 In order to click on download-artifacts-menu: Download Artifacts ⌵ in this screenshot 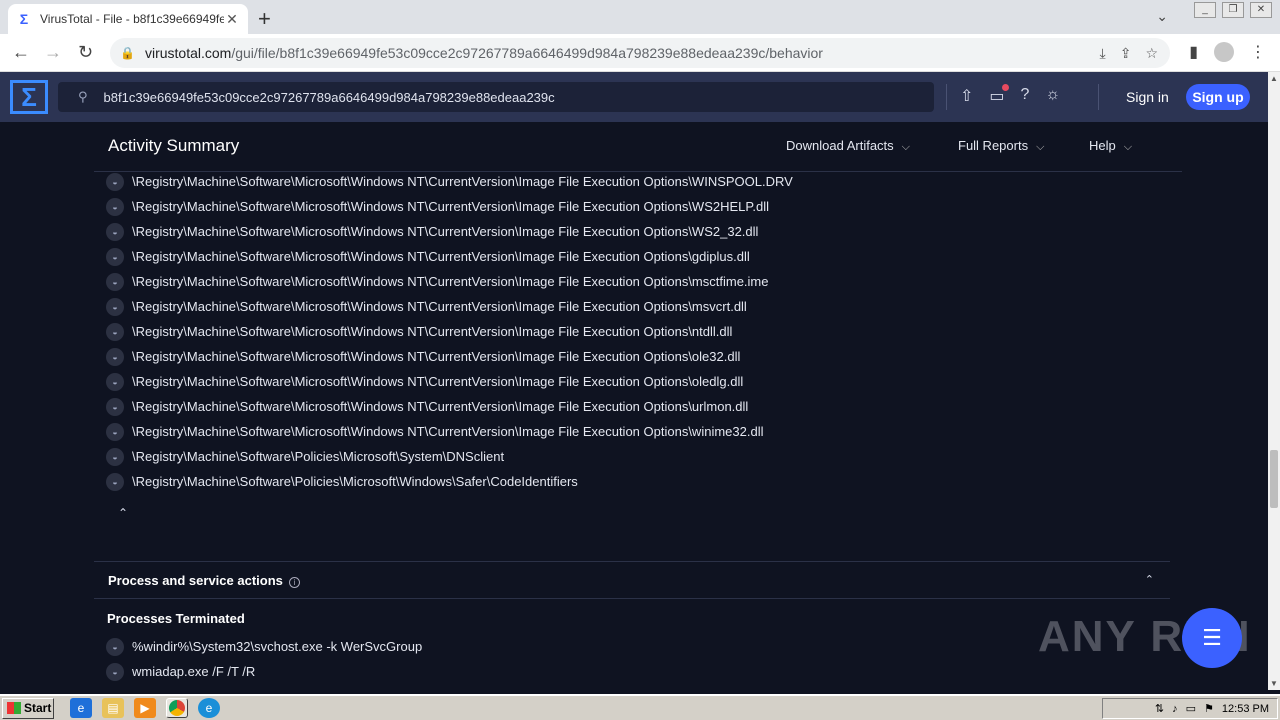, I will do `click(848, 146)`.